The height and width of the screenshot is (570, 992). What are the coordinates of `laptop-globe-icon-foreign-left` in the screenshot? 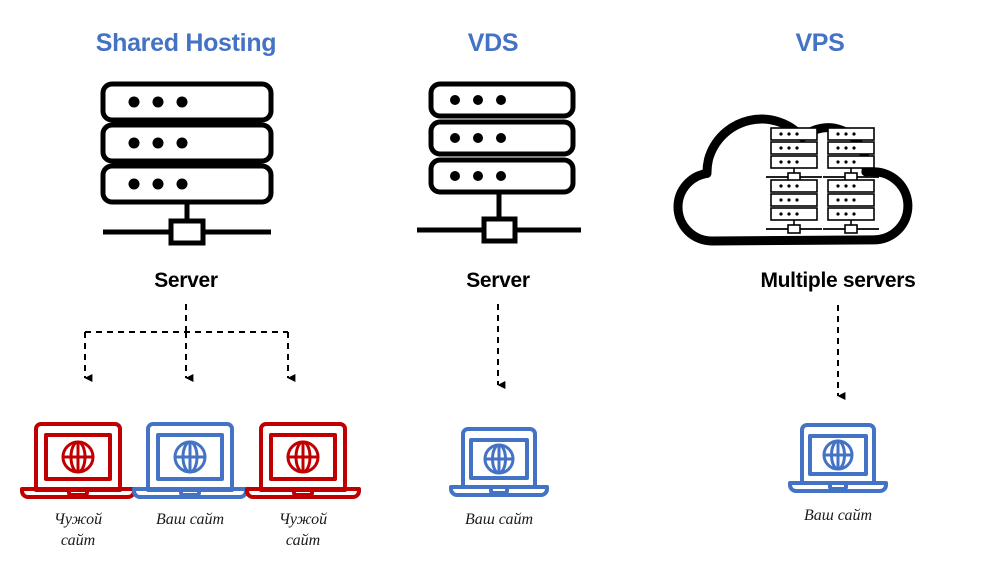 It's located at (78, 460).